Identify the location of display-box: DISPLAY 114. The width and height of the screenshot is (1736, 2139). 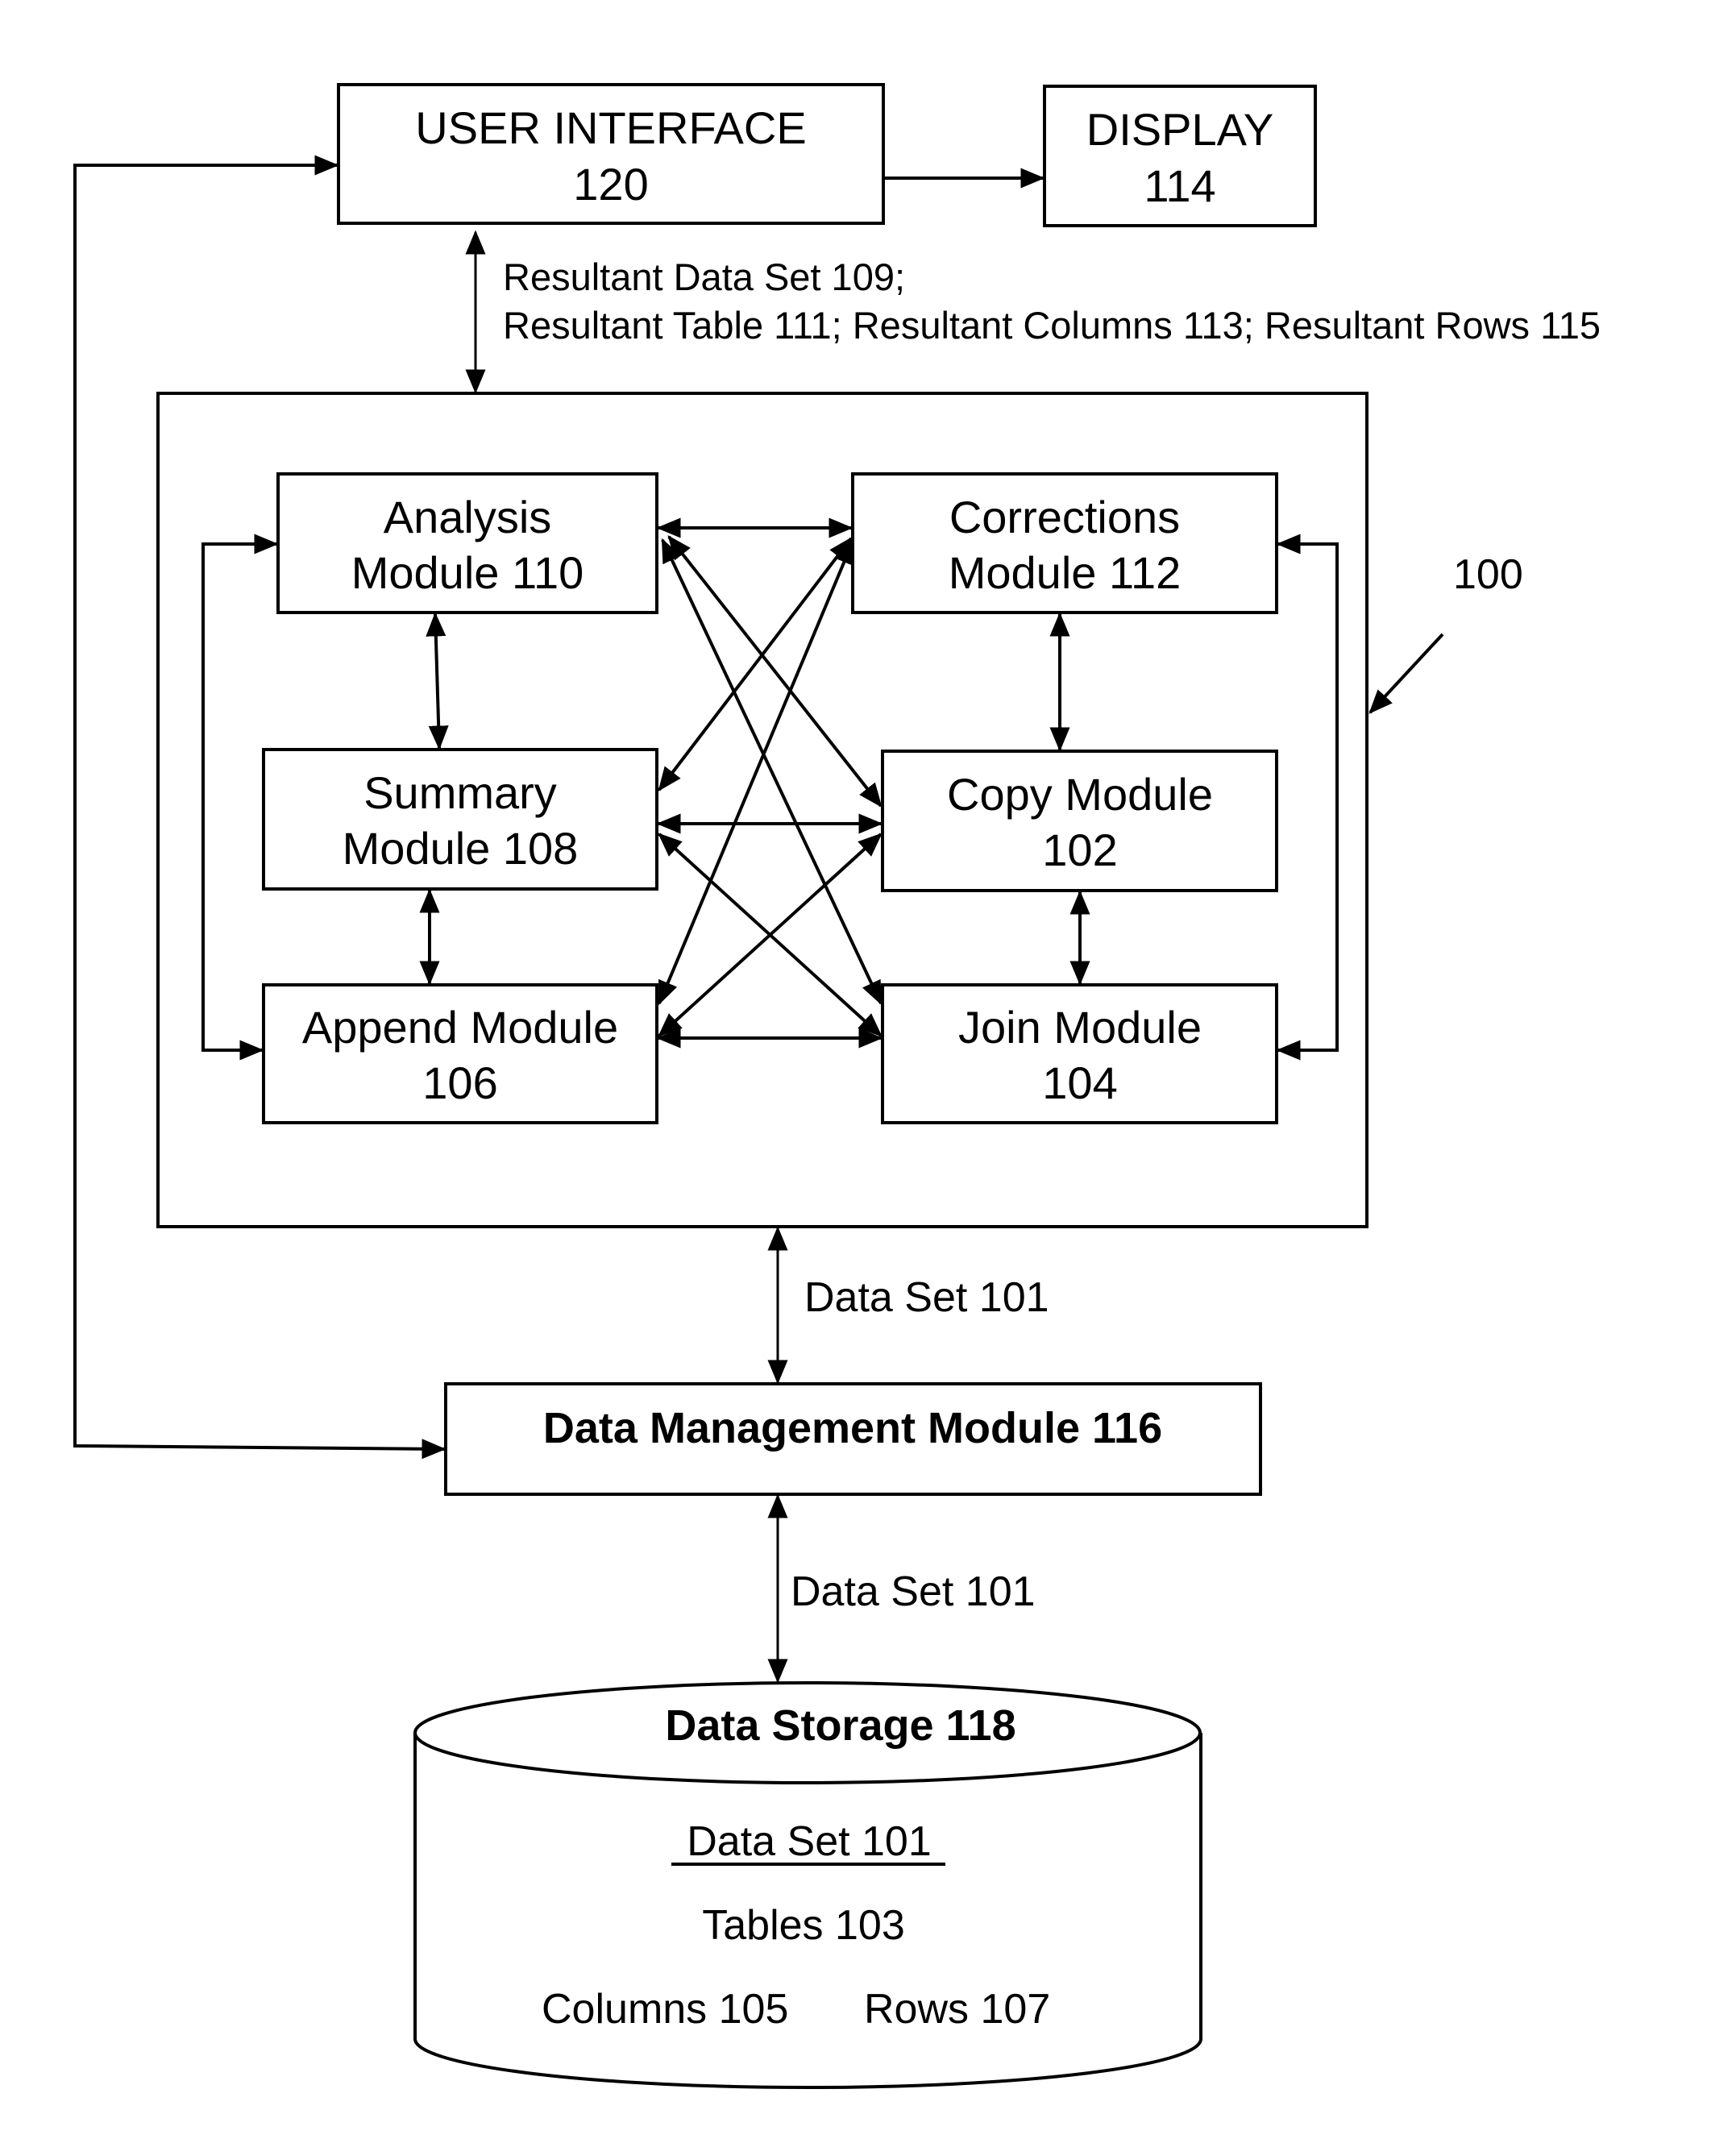
(1180, 156).